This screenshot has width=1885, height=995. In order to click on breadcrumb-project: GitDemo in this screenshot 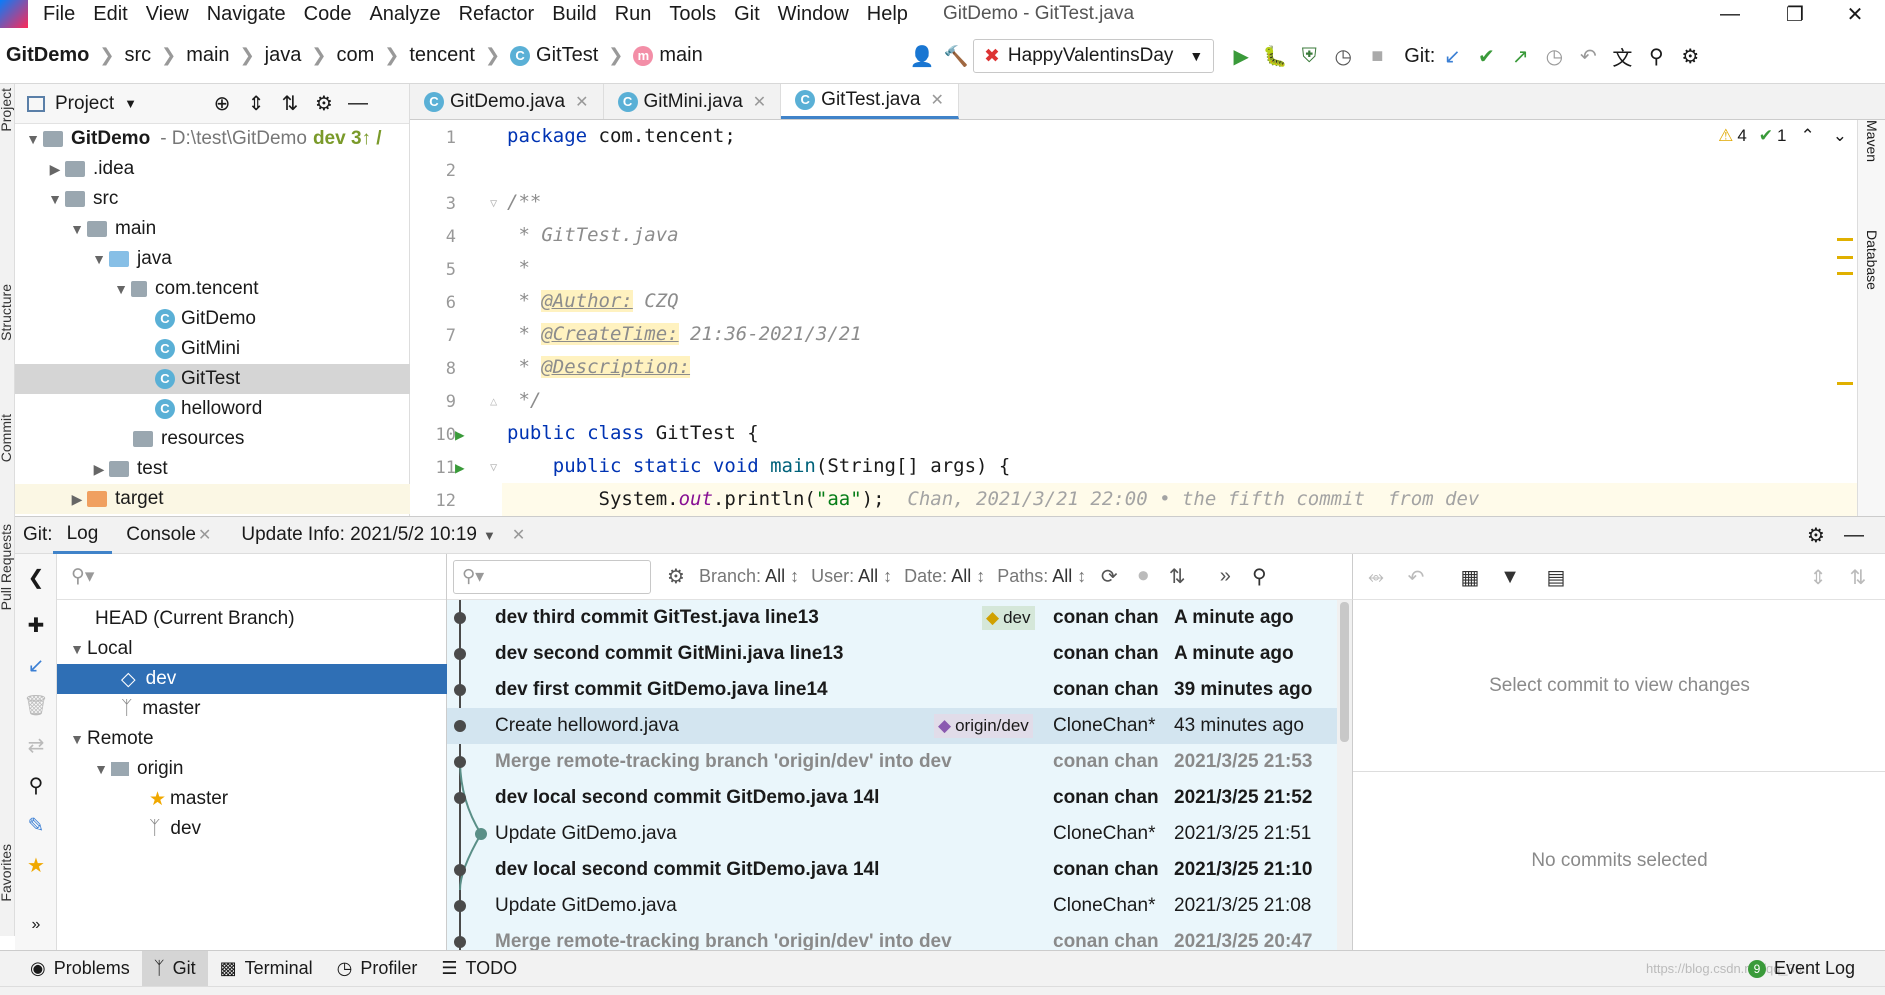, I will do `click(47, 55)`.